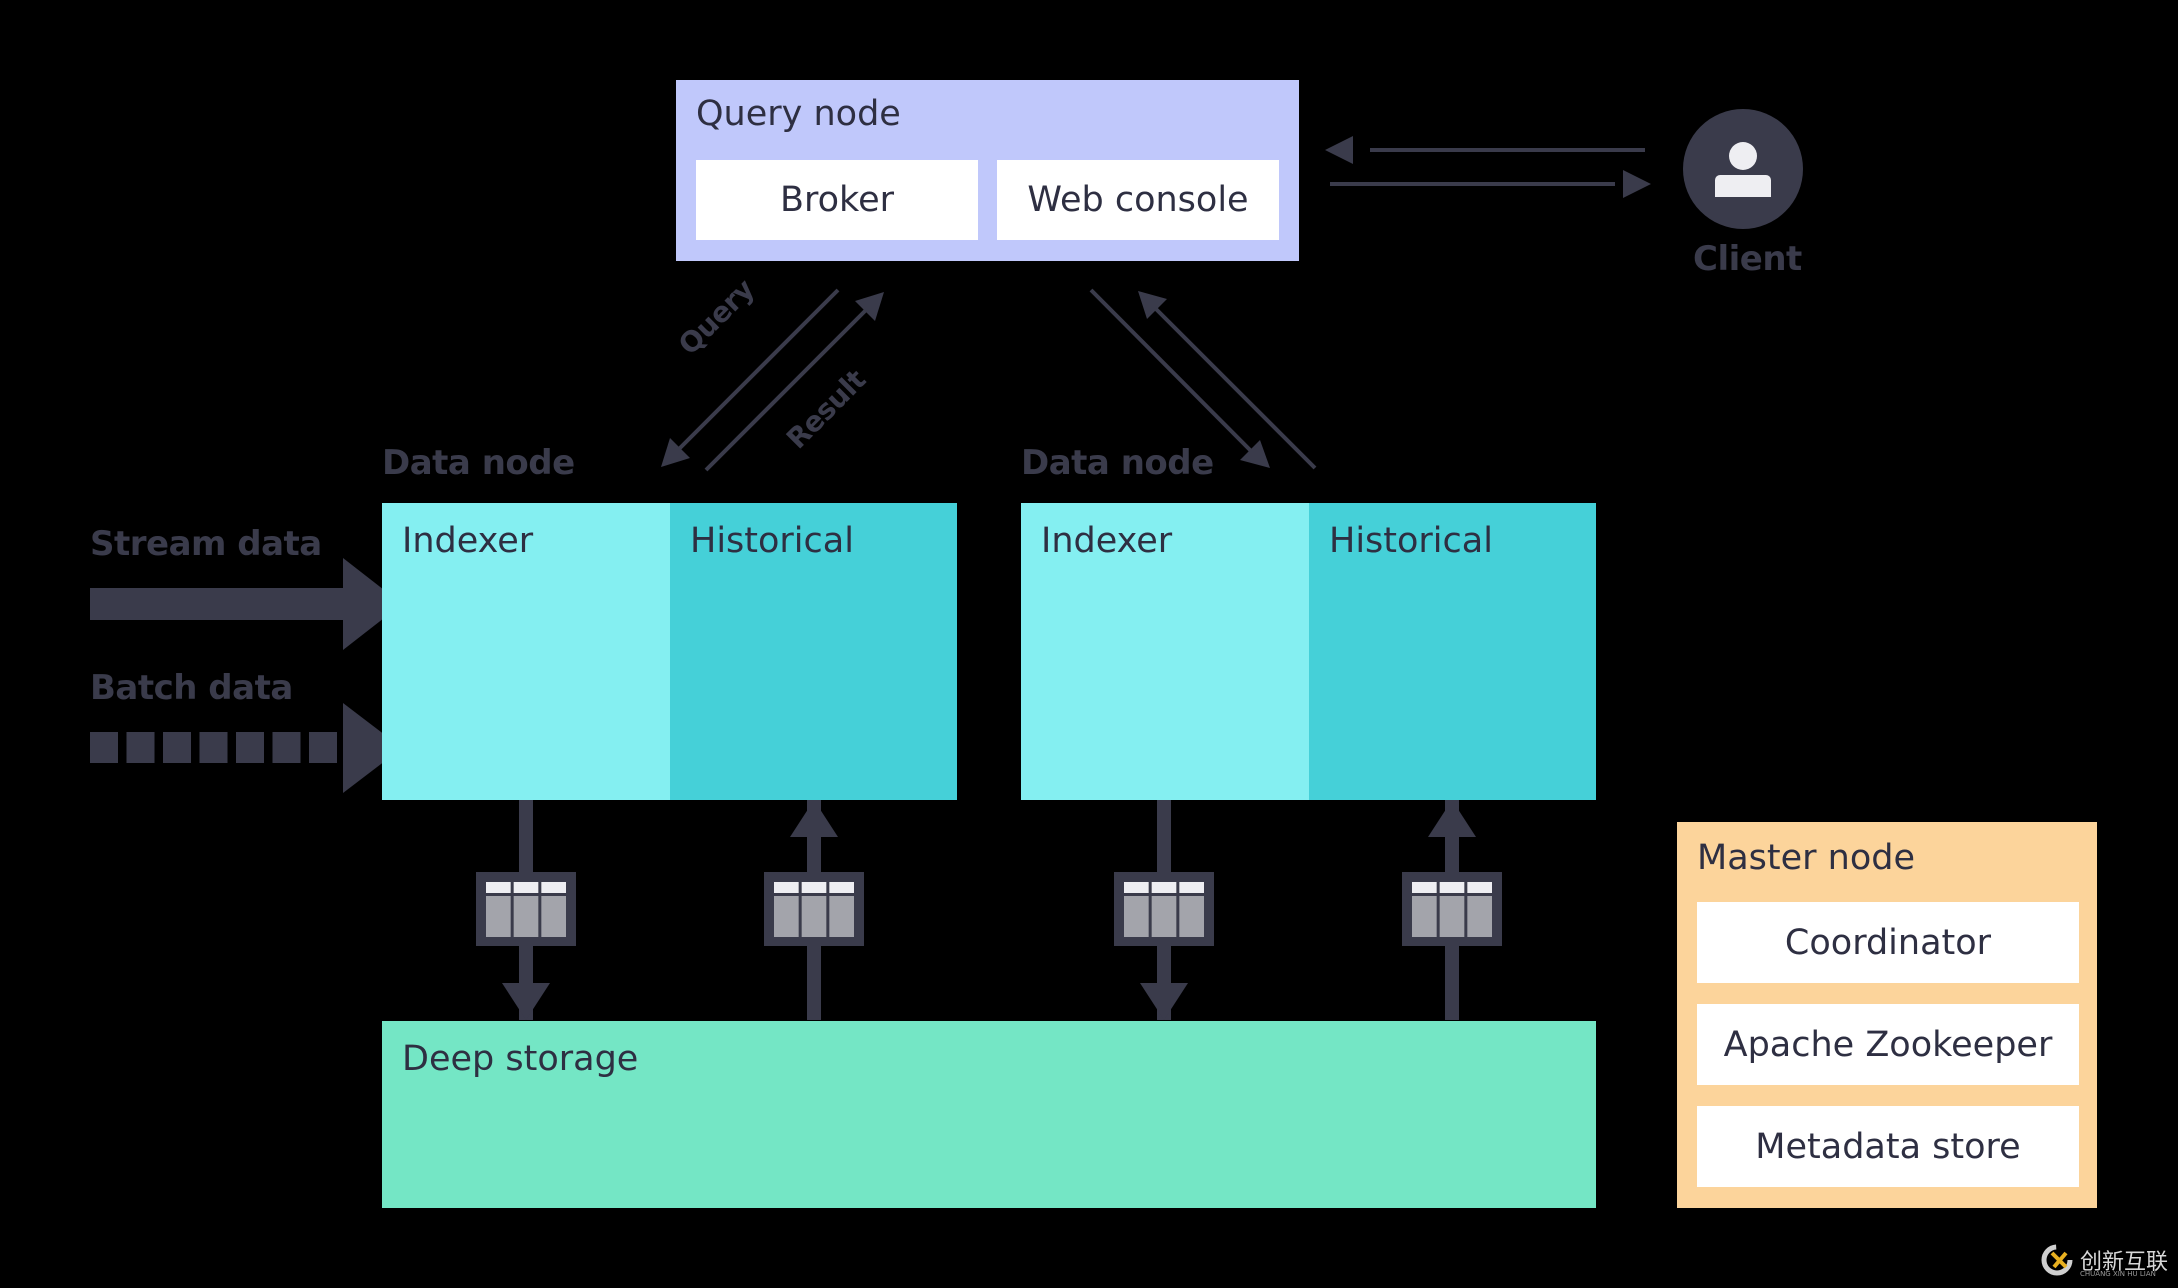 This screenshot has height=1288, width=2178. I want to click on watermark-subtext: CHUANG XIN HU LIAN, so click(2118, 1274).